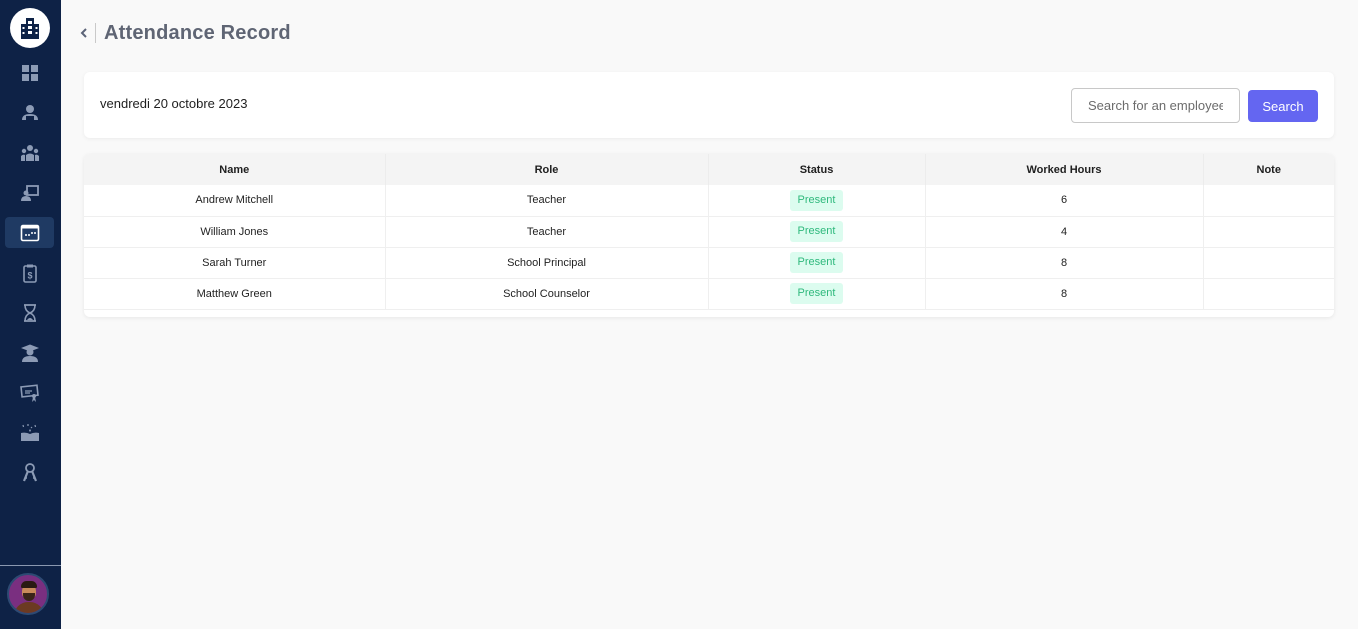  Describe the element at coordinates (547, 262) in the screenshot. I see `cell-role: School Principal` at that location.